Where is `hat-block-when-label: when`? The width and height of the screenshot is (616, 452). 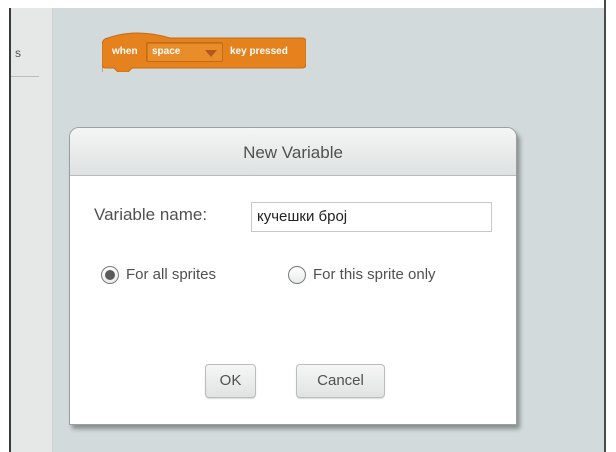
hat-block-when-label: when is located at coordinates (125, 51).